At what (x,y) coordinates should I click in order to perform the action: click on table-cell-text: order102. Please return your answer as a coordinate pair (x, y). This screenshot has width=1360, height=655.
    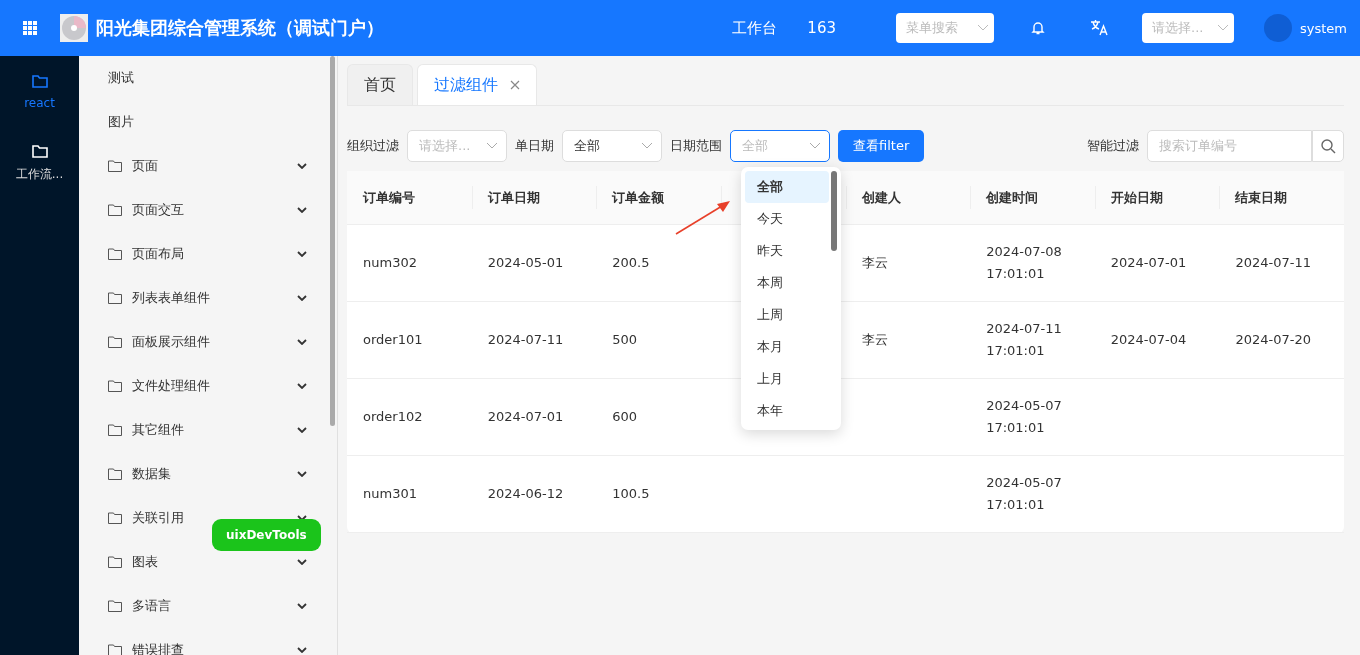
    Looking at the image, I should click on (393, 417).